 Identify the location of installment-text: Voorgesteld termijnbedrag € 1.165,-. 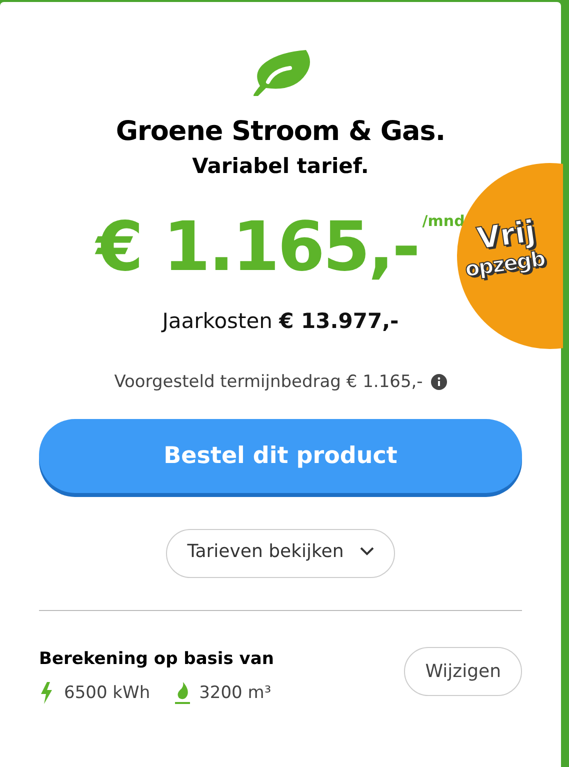
(268, 382).